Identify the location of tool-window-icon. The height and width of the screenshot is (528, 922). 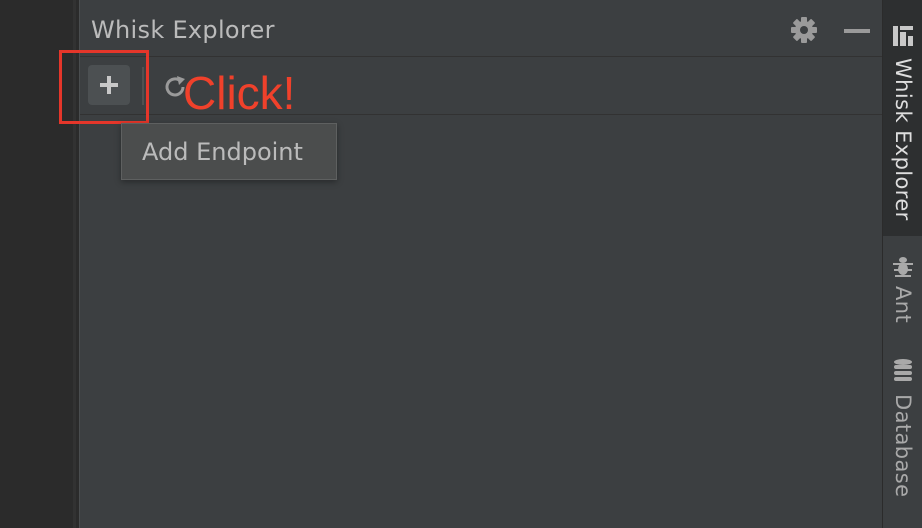
(903, 36).